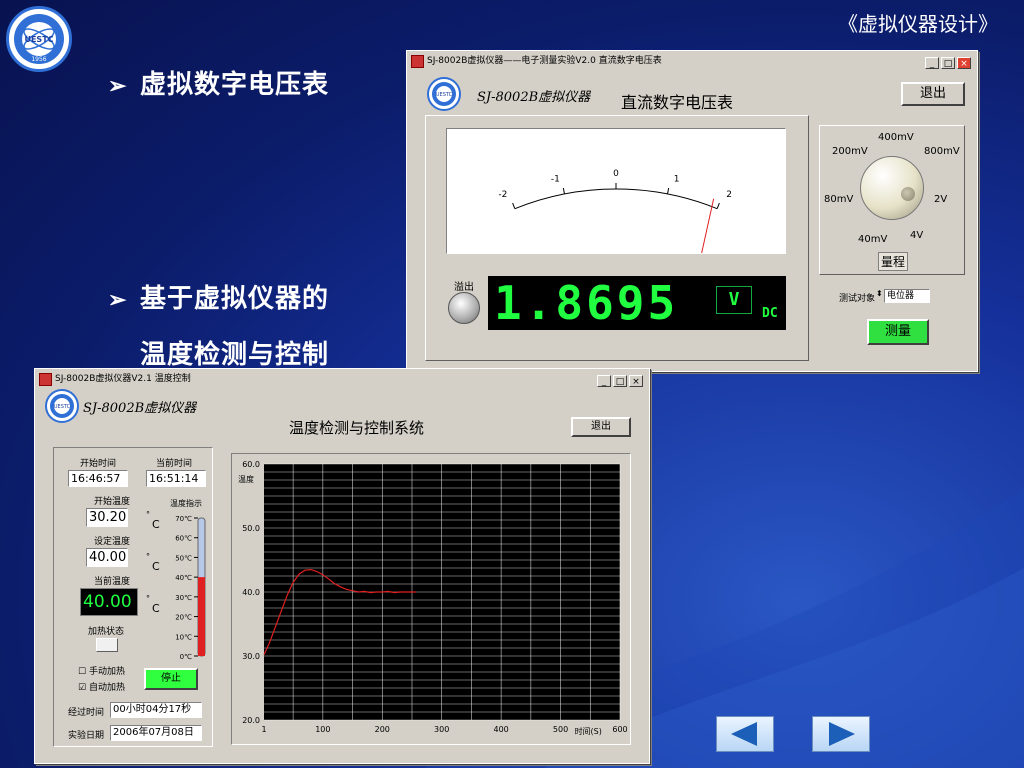 The width and height of the screenshot is (1024, 768). I want to click on overflow-label: 溢出, so click(464, 287).